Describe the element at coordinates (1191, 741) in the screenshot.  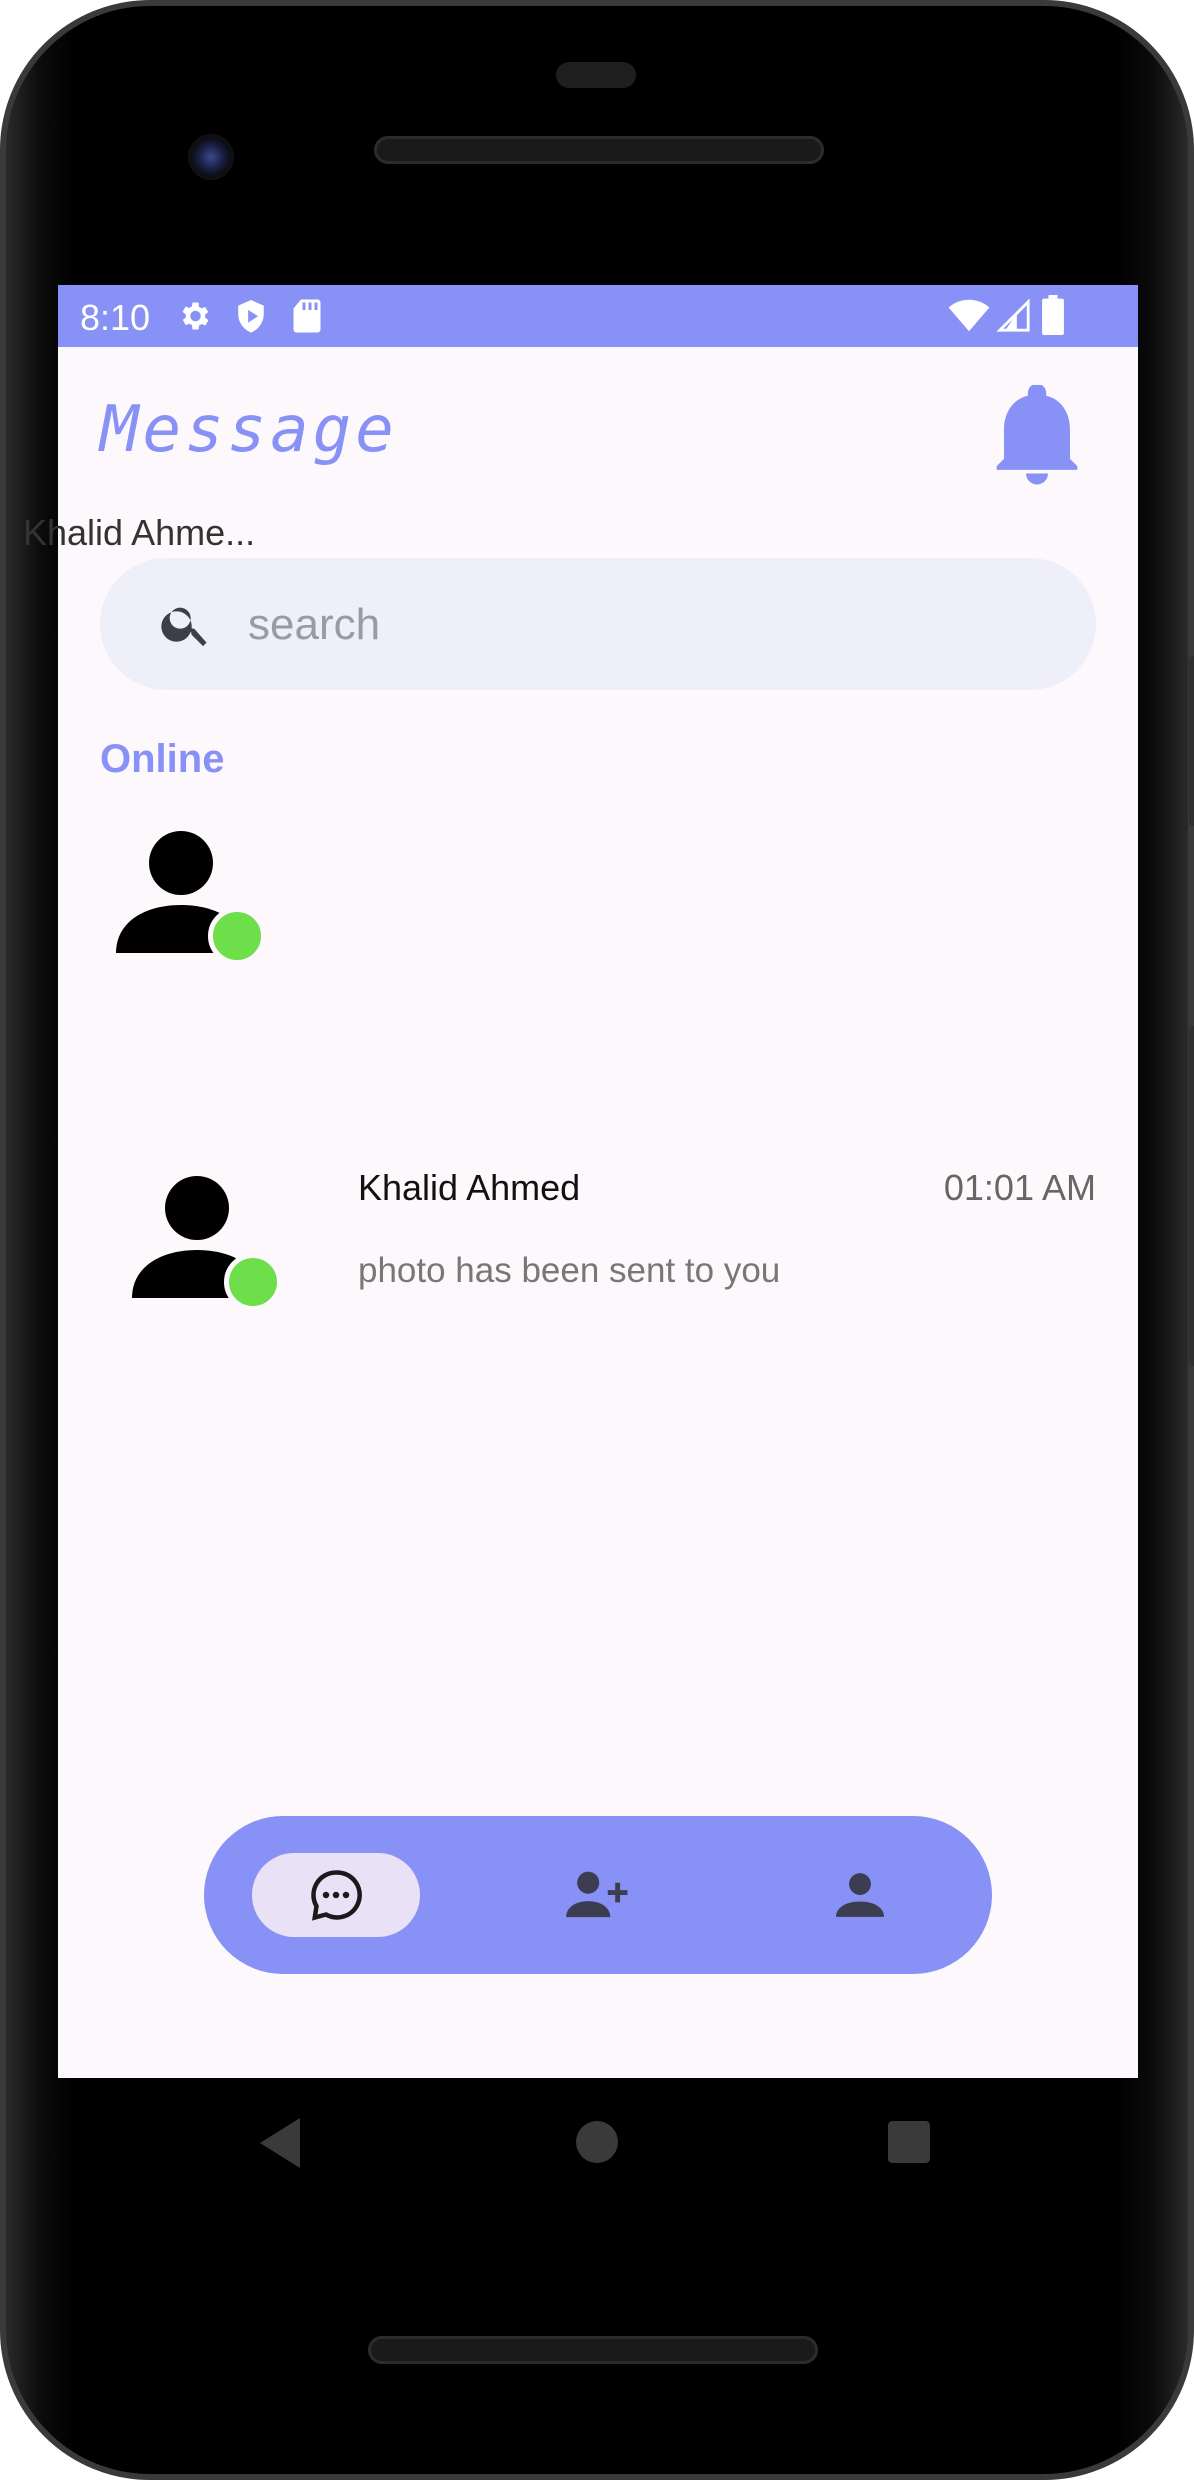
I see `power-button` at that location.